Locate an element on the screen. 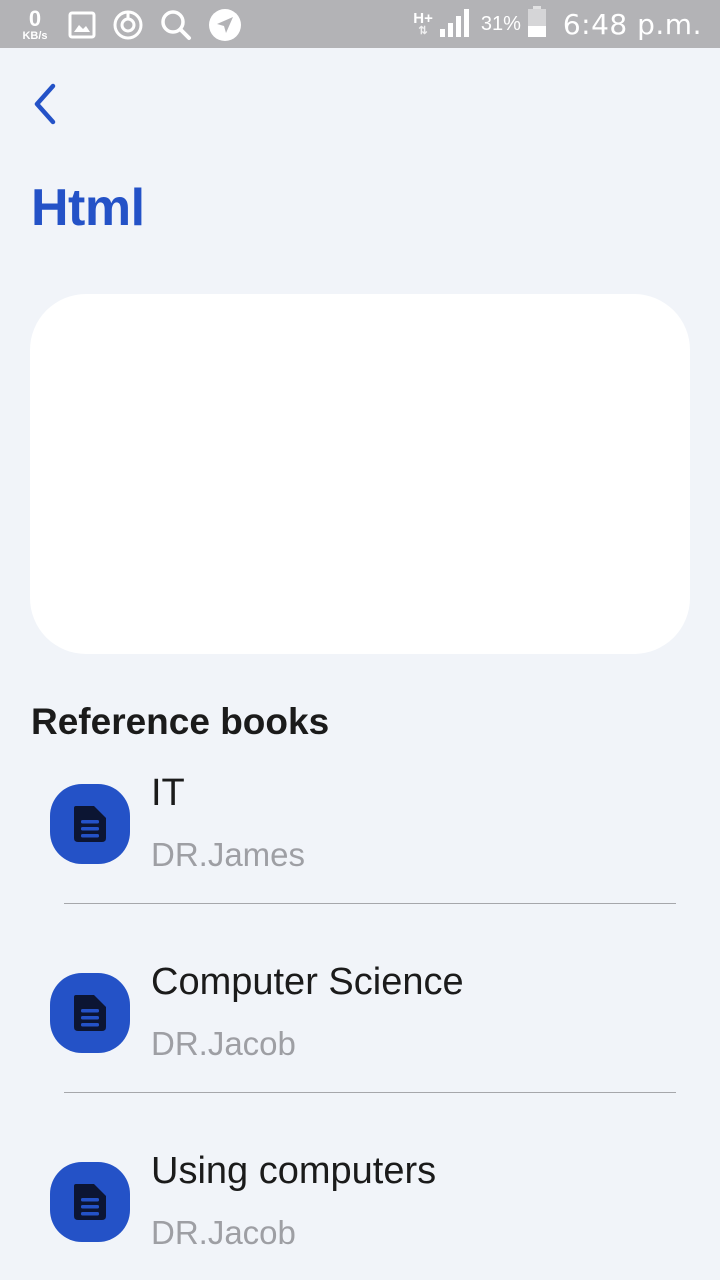  network-type: H+ ⇅ is located at coordinates (423, 24).